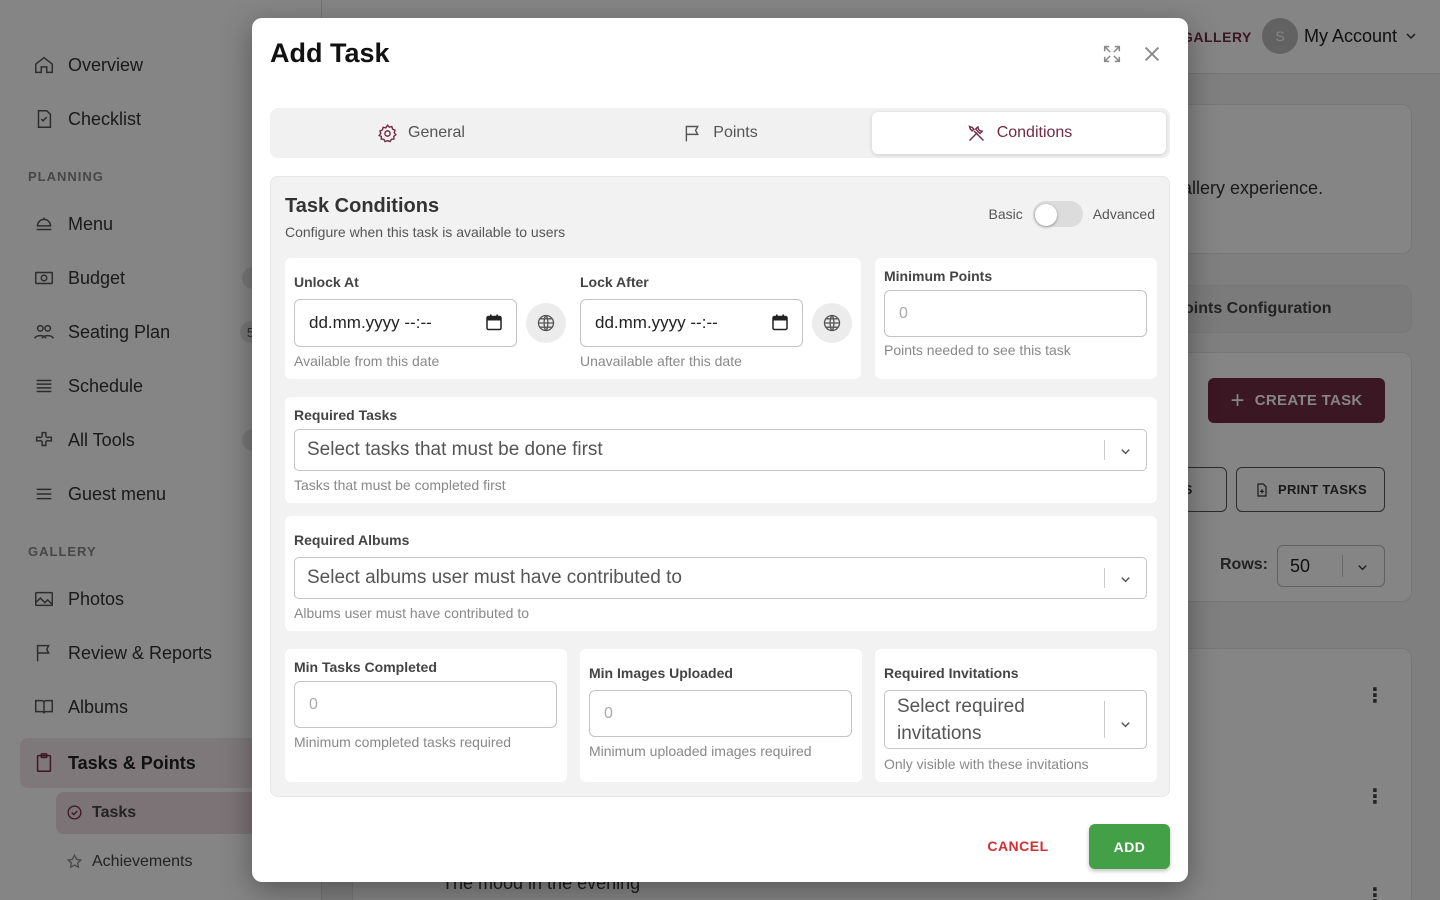  What do you see at coordinates (1123, 214) in the screenshot?
I see `mode-advanced-label: Advanced` at bounding box center [1123, 214].